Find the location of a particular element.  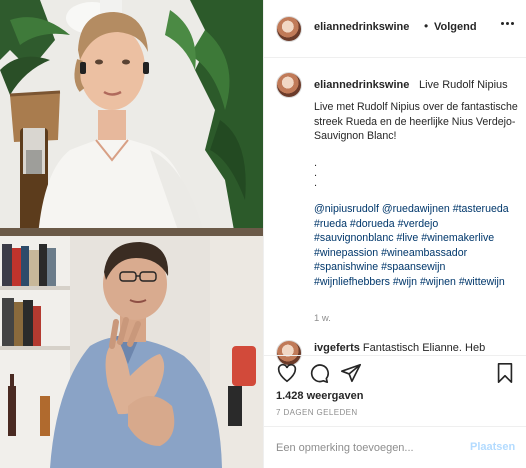

caption-avatar is located at coordinates (289, 85).